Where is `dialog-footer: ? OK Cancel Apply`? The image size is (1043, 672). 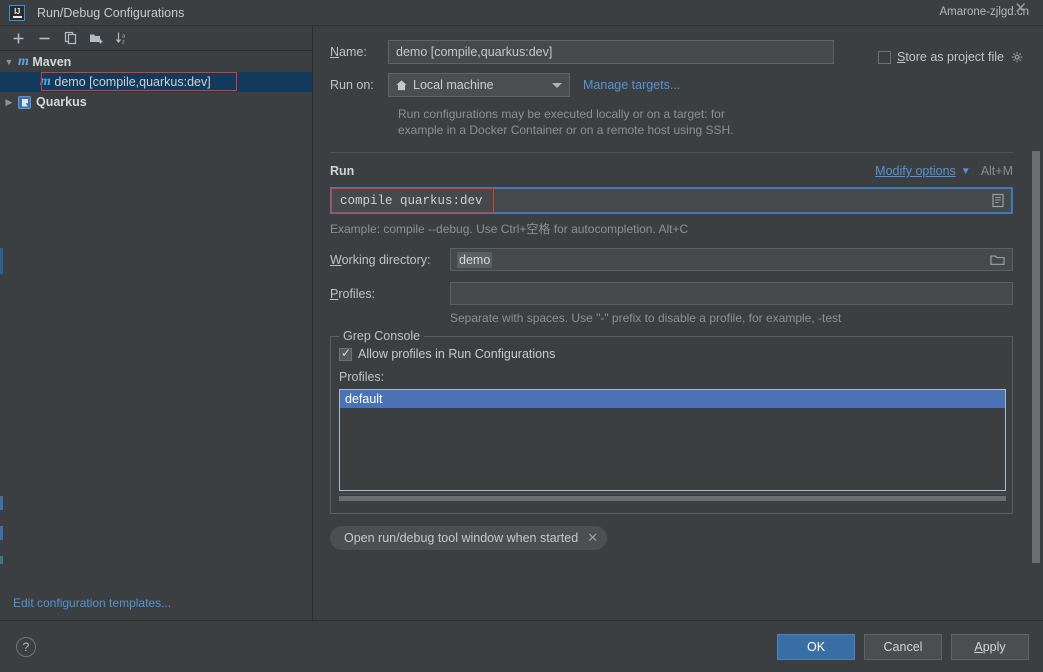 dialog-footer: ? OK Cancel Apply is located at coordinates (521, 646).